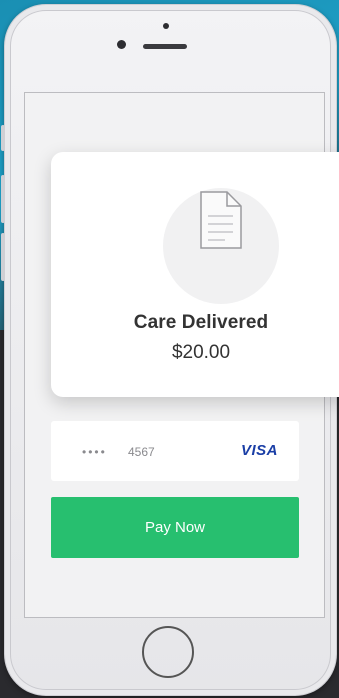 This screenshot has height=698, width=339. Describe the element at coordinates (141, 452) in the screenshot. I see `card-last4: 4567` at that location.